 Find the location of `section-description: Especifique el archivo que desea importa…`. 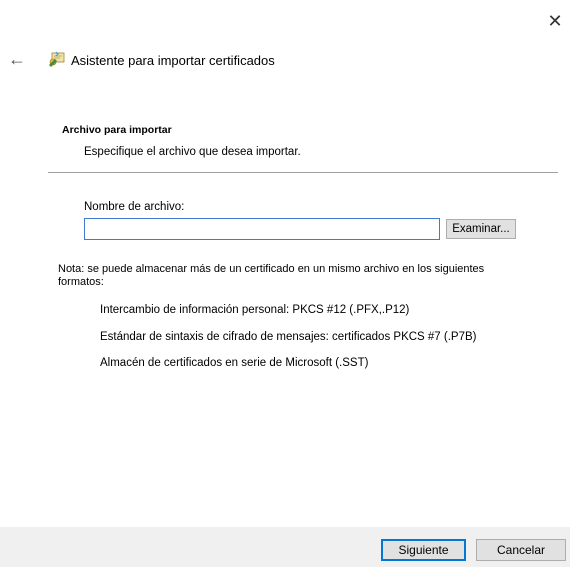

section-description: Especifique el archivo que desea importa… is located at coordinates (192, 152).